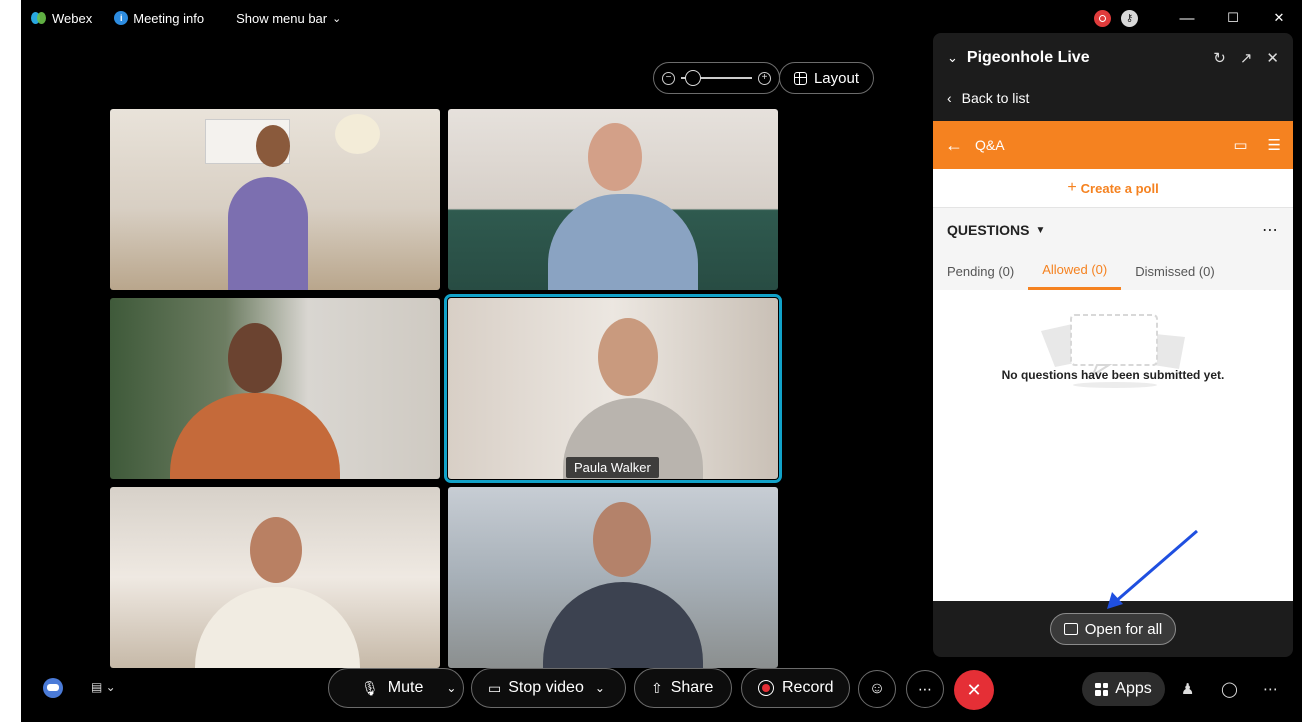  Describe the element at coordinates (1274, 145) in the screenshot. I see `hamburger-menu-icon: ☰` at that location.